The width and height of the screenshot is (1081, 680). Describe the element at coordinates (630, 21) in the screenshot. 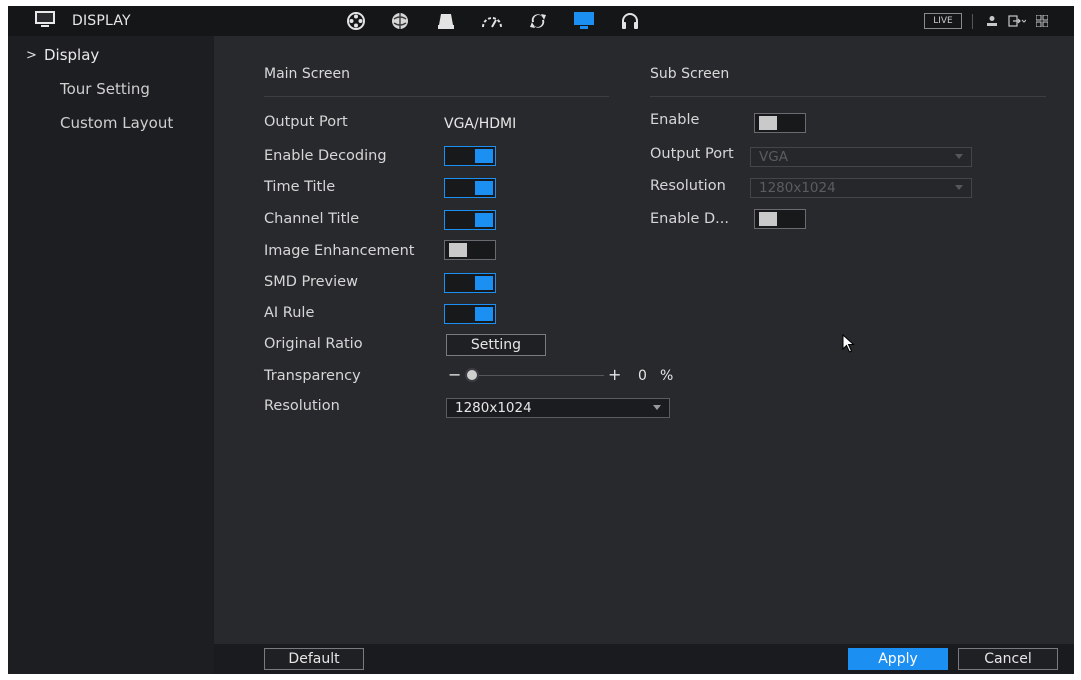

I see `headphones-icon` at that location.